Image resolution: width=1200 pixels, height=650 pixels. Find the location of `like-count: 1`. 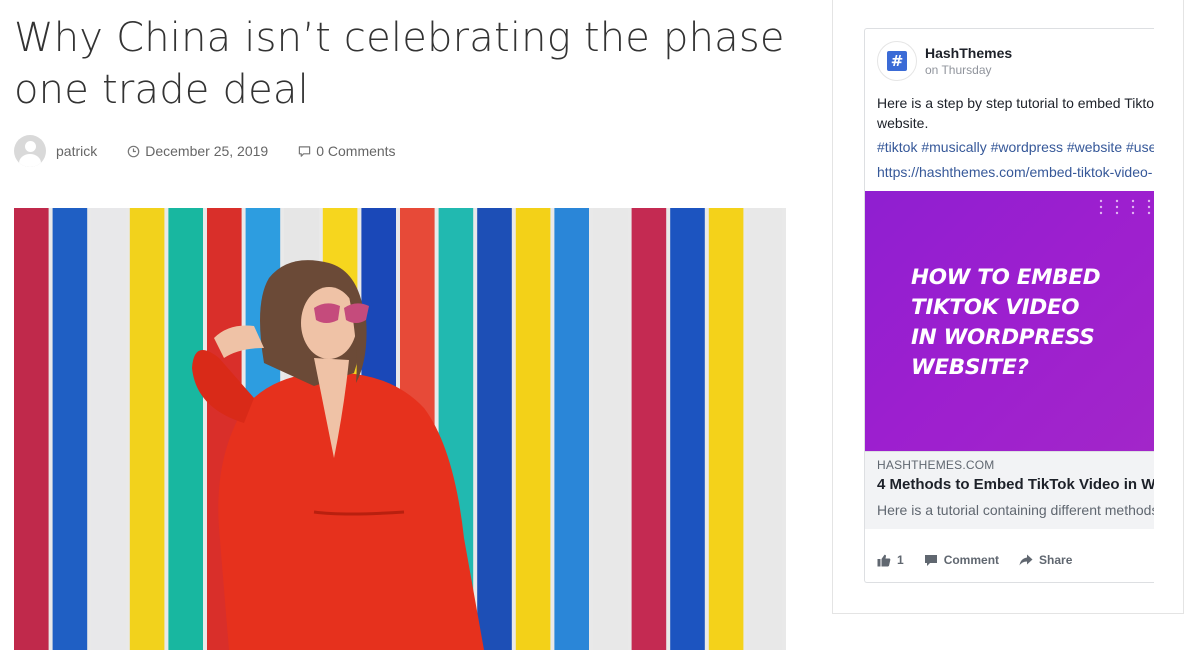

like-count: 1 is located at coordinates (900, 560).